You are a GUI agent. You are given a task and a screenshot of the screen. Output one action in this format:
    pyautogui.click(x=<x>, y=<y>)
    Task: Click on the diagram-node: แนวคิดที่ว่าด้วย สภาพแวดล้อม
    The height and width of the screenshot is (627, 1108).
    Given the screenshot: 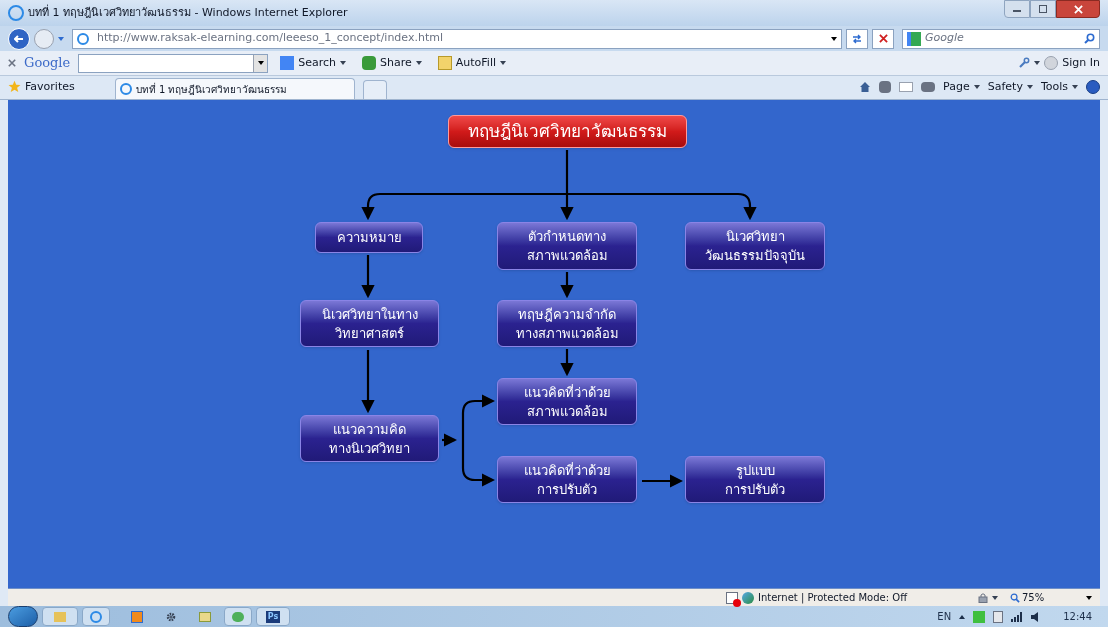 What is the action you would take?
    pyautogui.click(x=567, y=401)
    